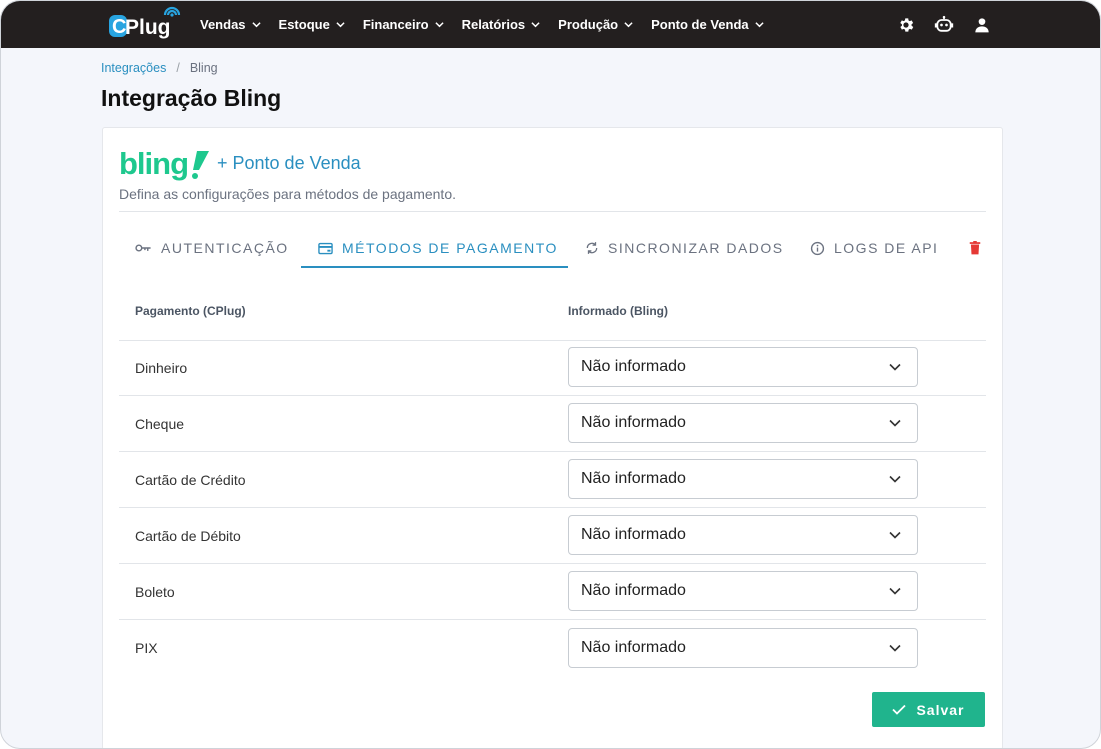 The width and height of the screenshot is (1101, 749). What do you see at coordinates (886, 248) in the screenshot?
I see `tab-label: LOGS DE API` at bounding box center [886, 248].